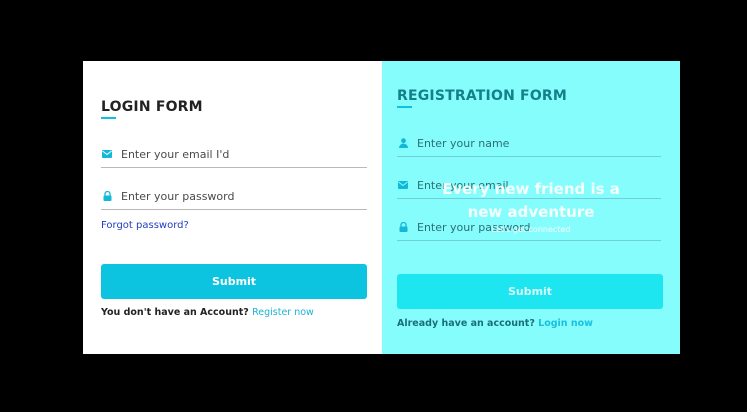 The width and height of the screenshot is (747, 412). I want to click on login-account-line: You don't have an Account? Register now, so click(207, 312).